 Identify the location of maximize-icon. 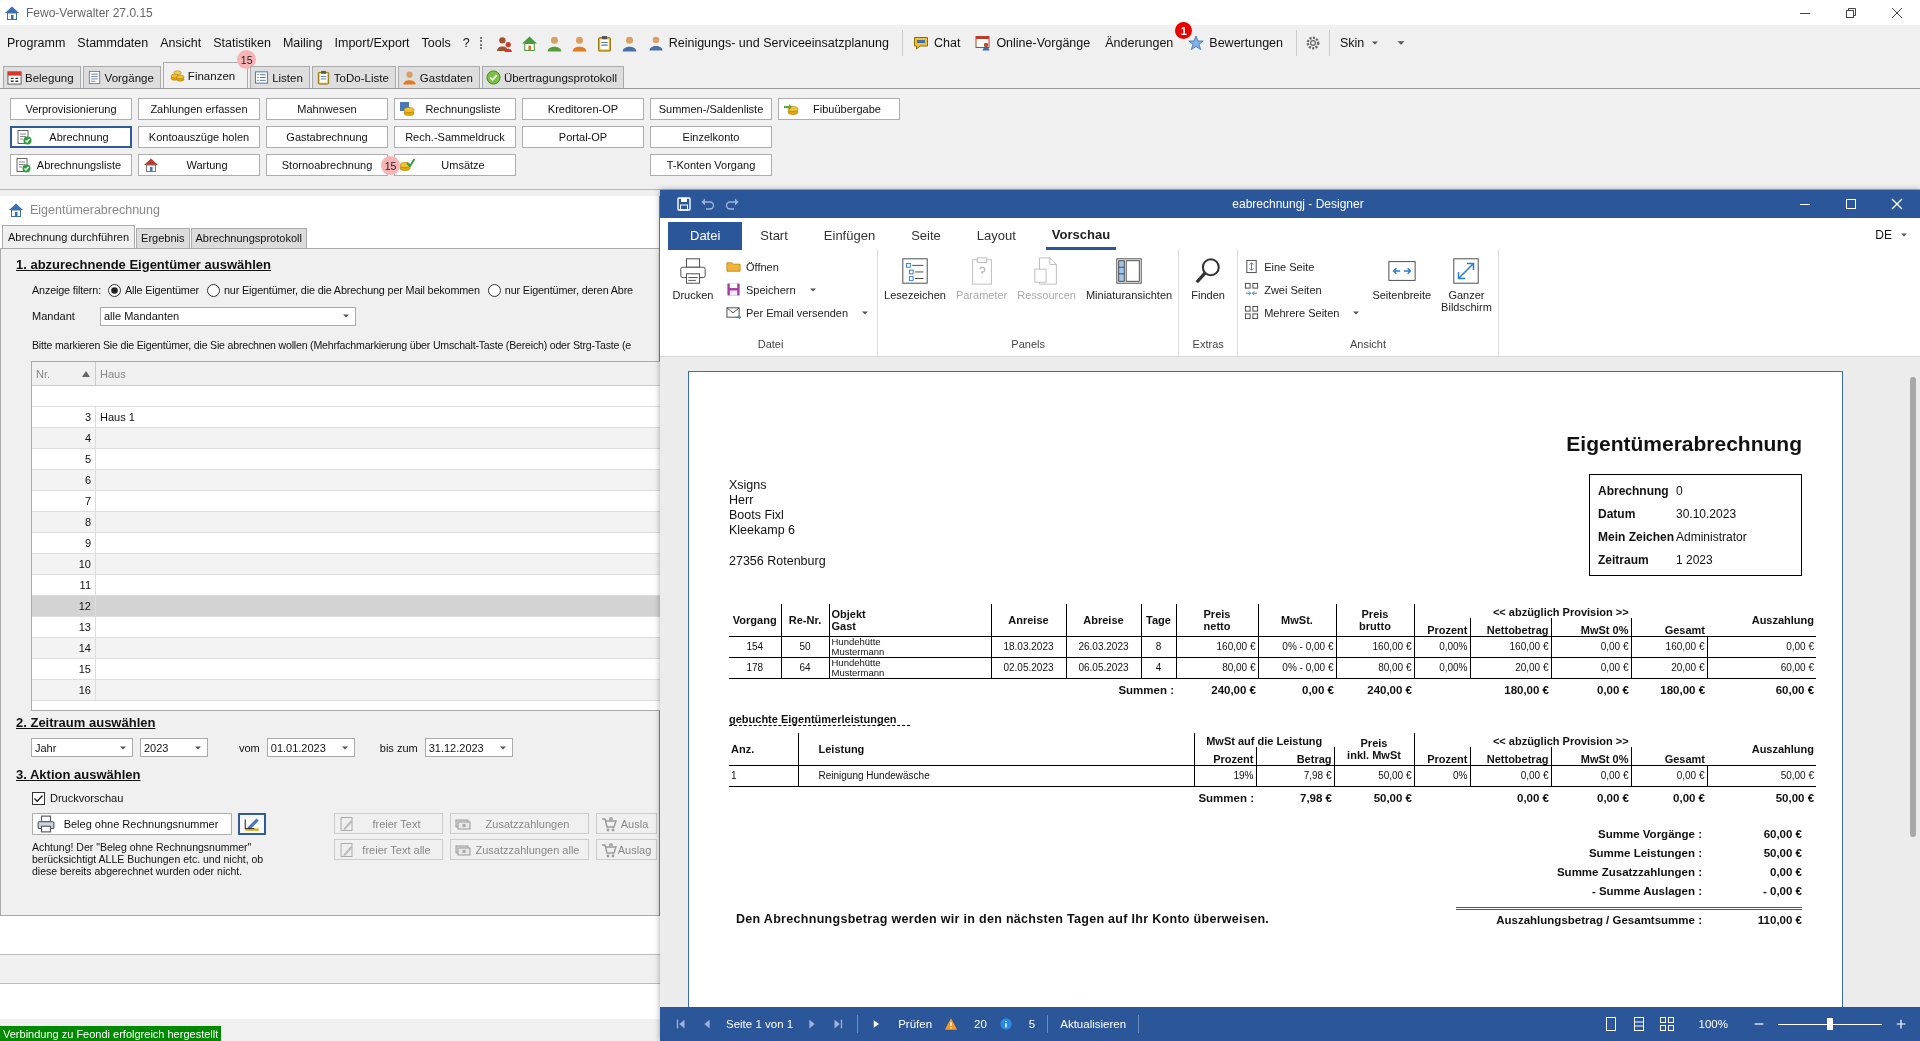
(1851, 204).